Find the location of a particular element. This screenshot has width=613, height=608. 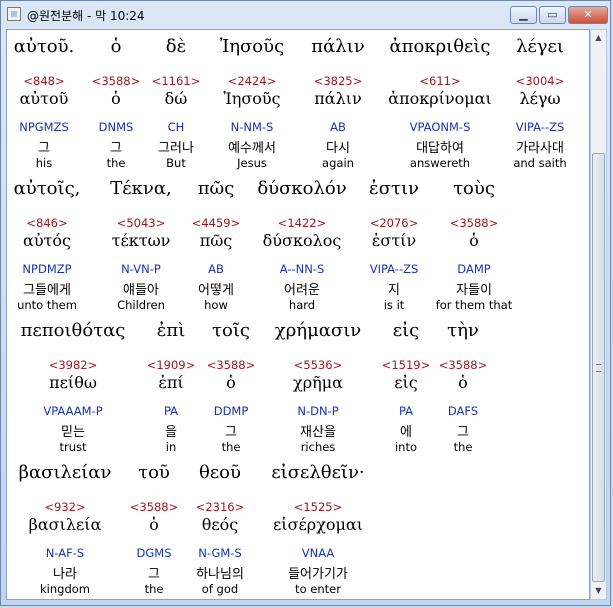

lemma: Ἰησοῦς is located at coordinates (252, 98).